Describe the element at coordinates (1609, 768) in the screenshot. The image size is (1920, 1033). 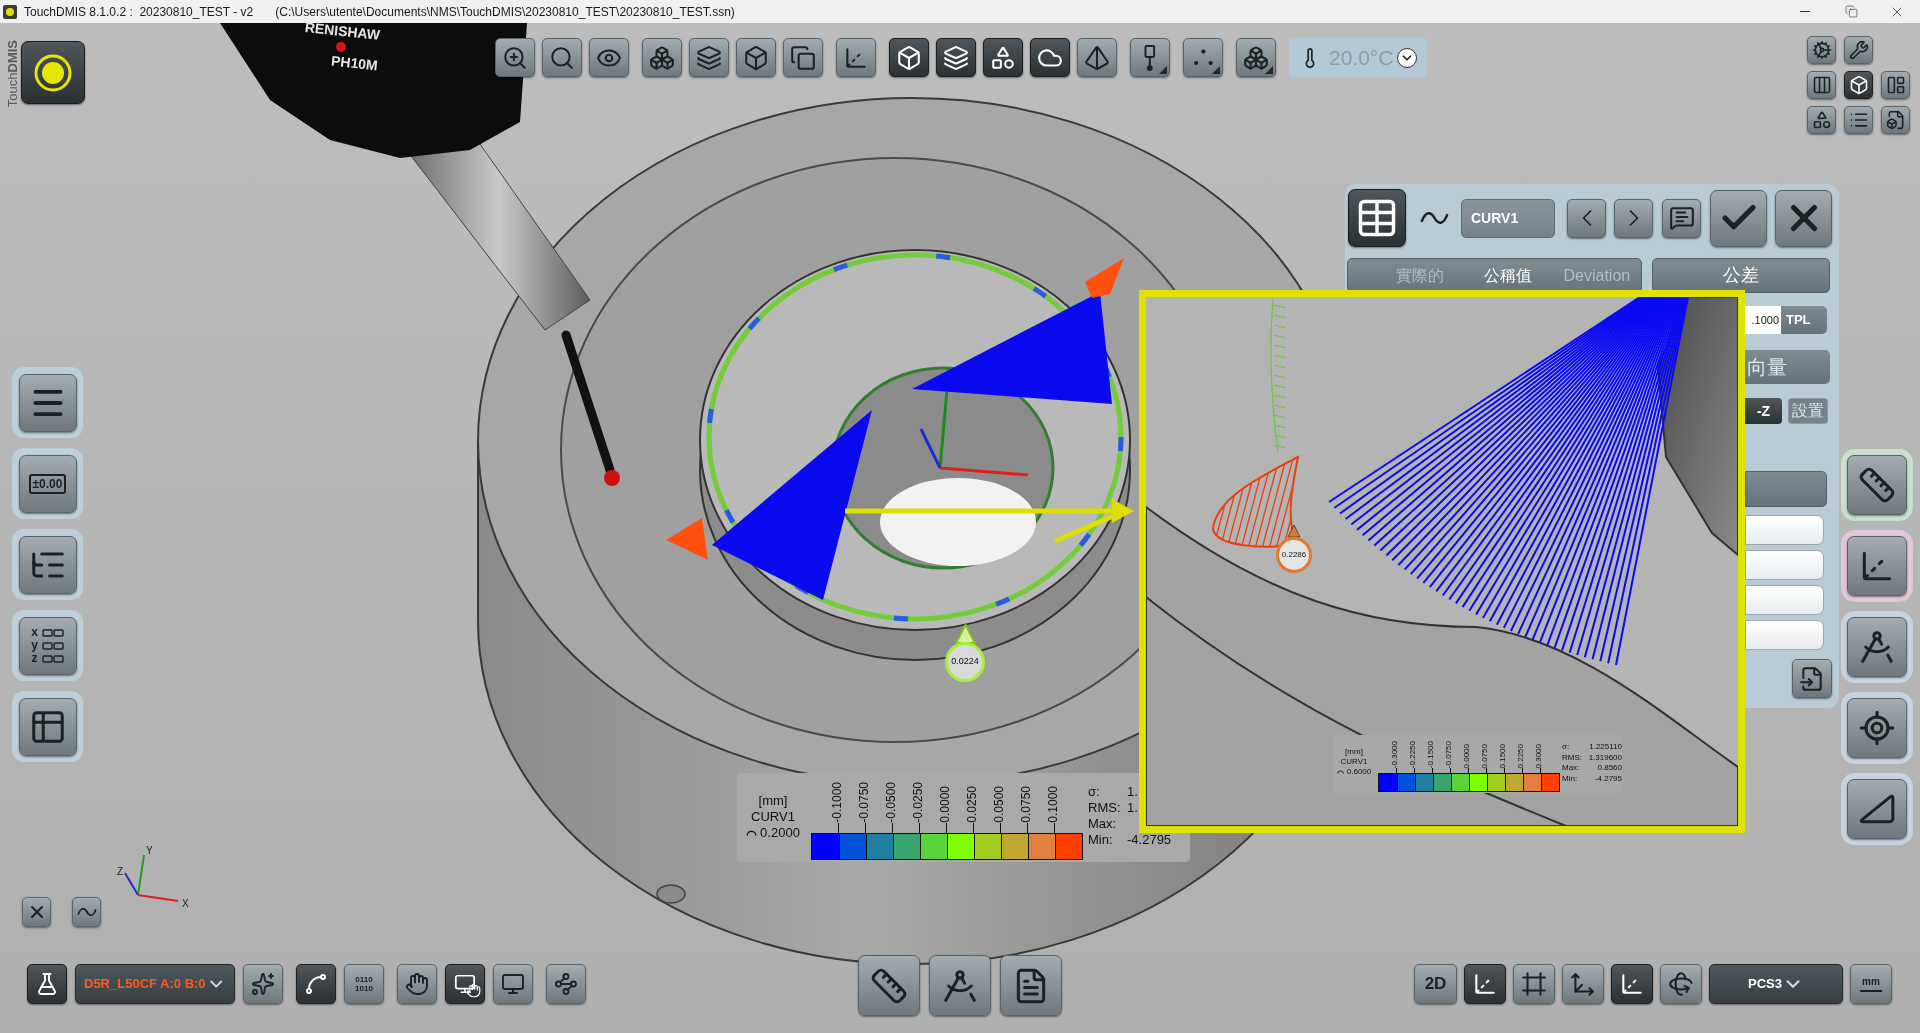
I see `stat-value: 0.8560` at that location.